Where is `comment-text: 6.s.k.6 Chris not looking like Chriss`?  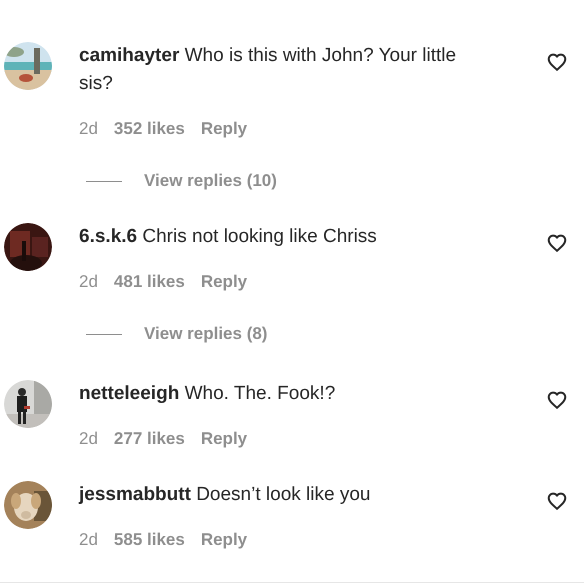
comment-text: 6.s.k.6 Chris not looking like Chriss is located at coordinates (228, 237).